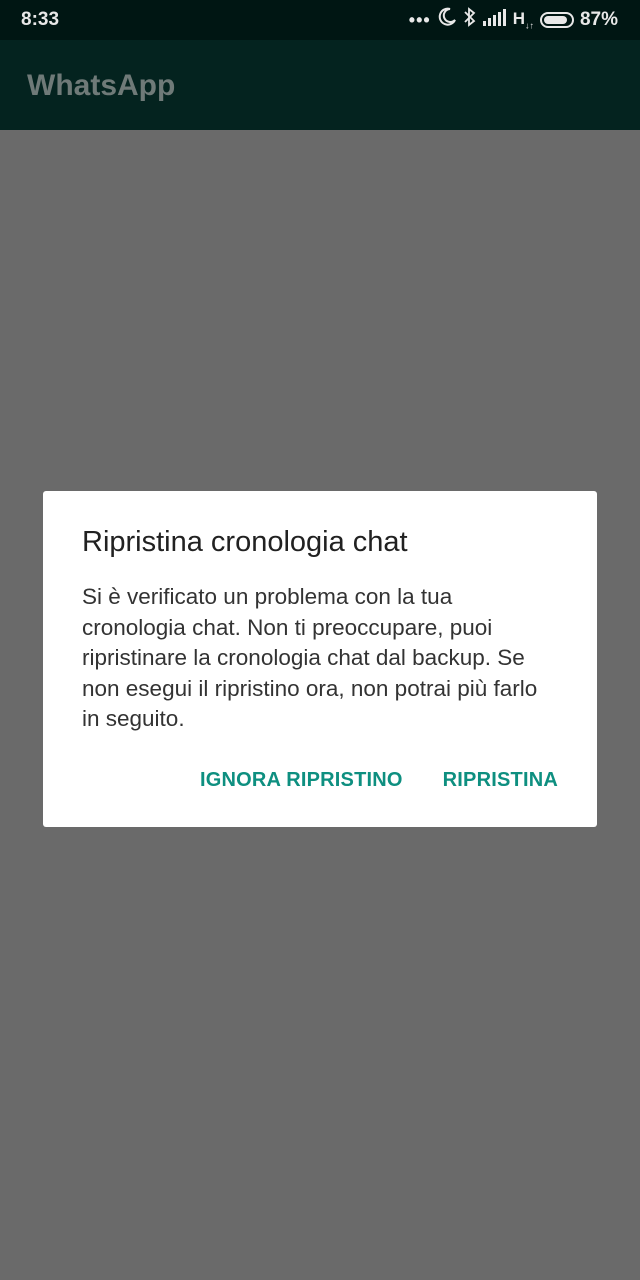 Image resolution: width=640 pixels, height=1280 pixels. What do you see at coordinates (320, 85) in the screenshot?
I see `app-bar: WhatsApp` at bounding box center [320, 85].